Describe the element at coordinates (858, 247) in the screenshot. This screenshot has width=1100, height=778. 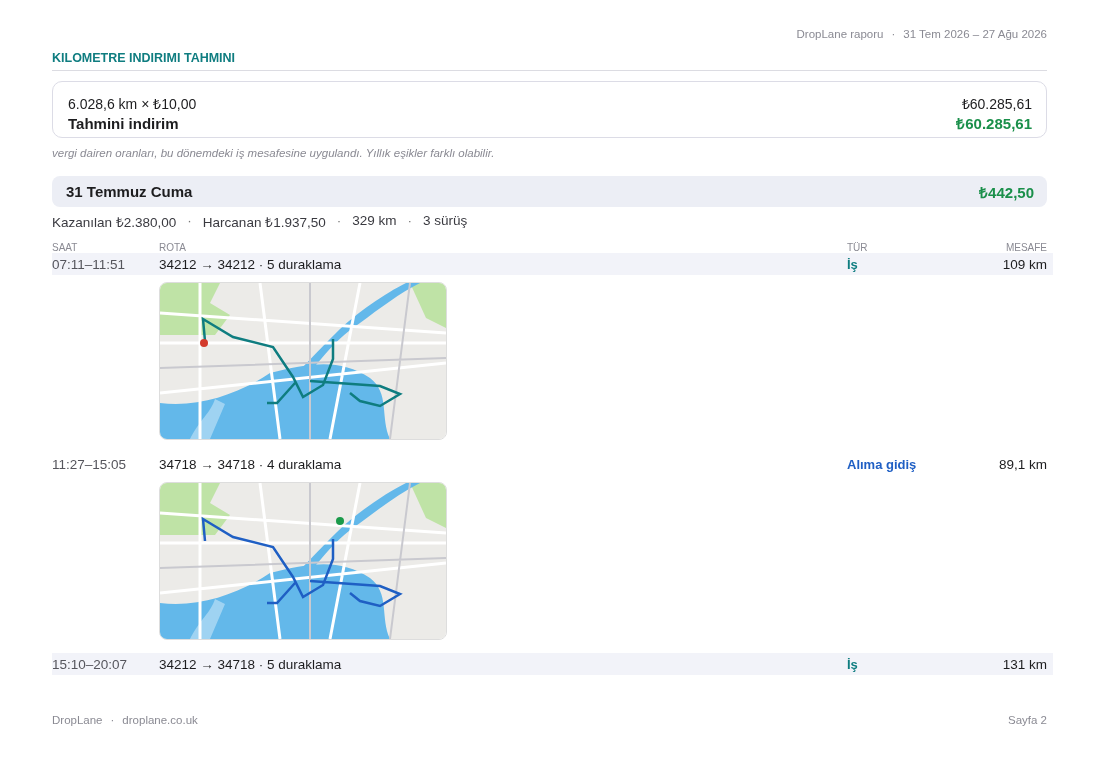
I see `column-header: TÜR` at that location.